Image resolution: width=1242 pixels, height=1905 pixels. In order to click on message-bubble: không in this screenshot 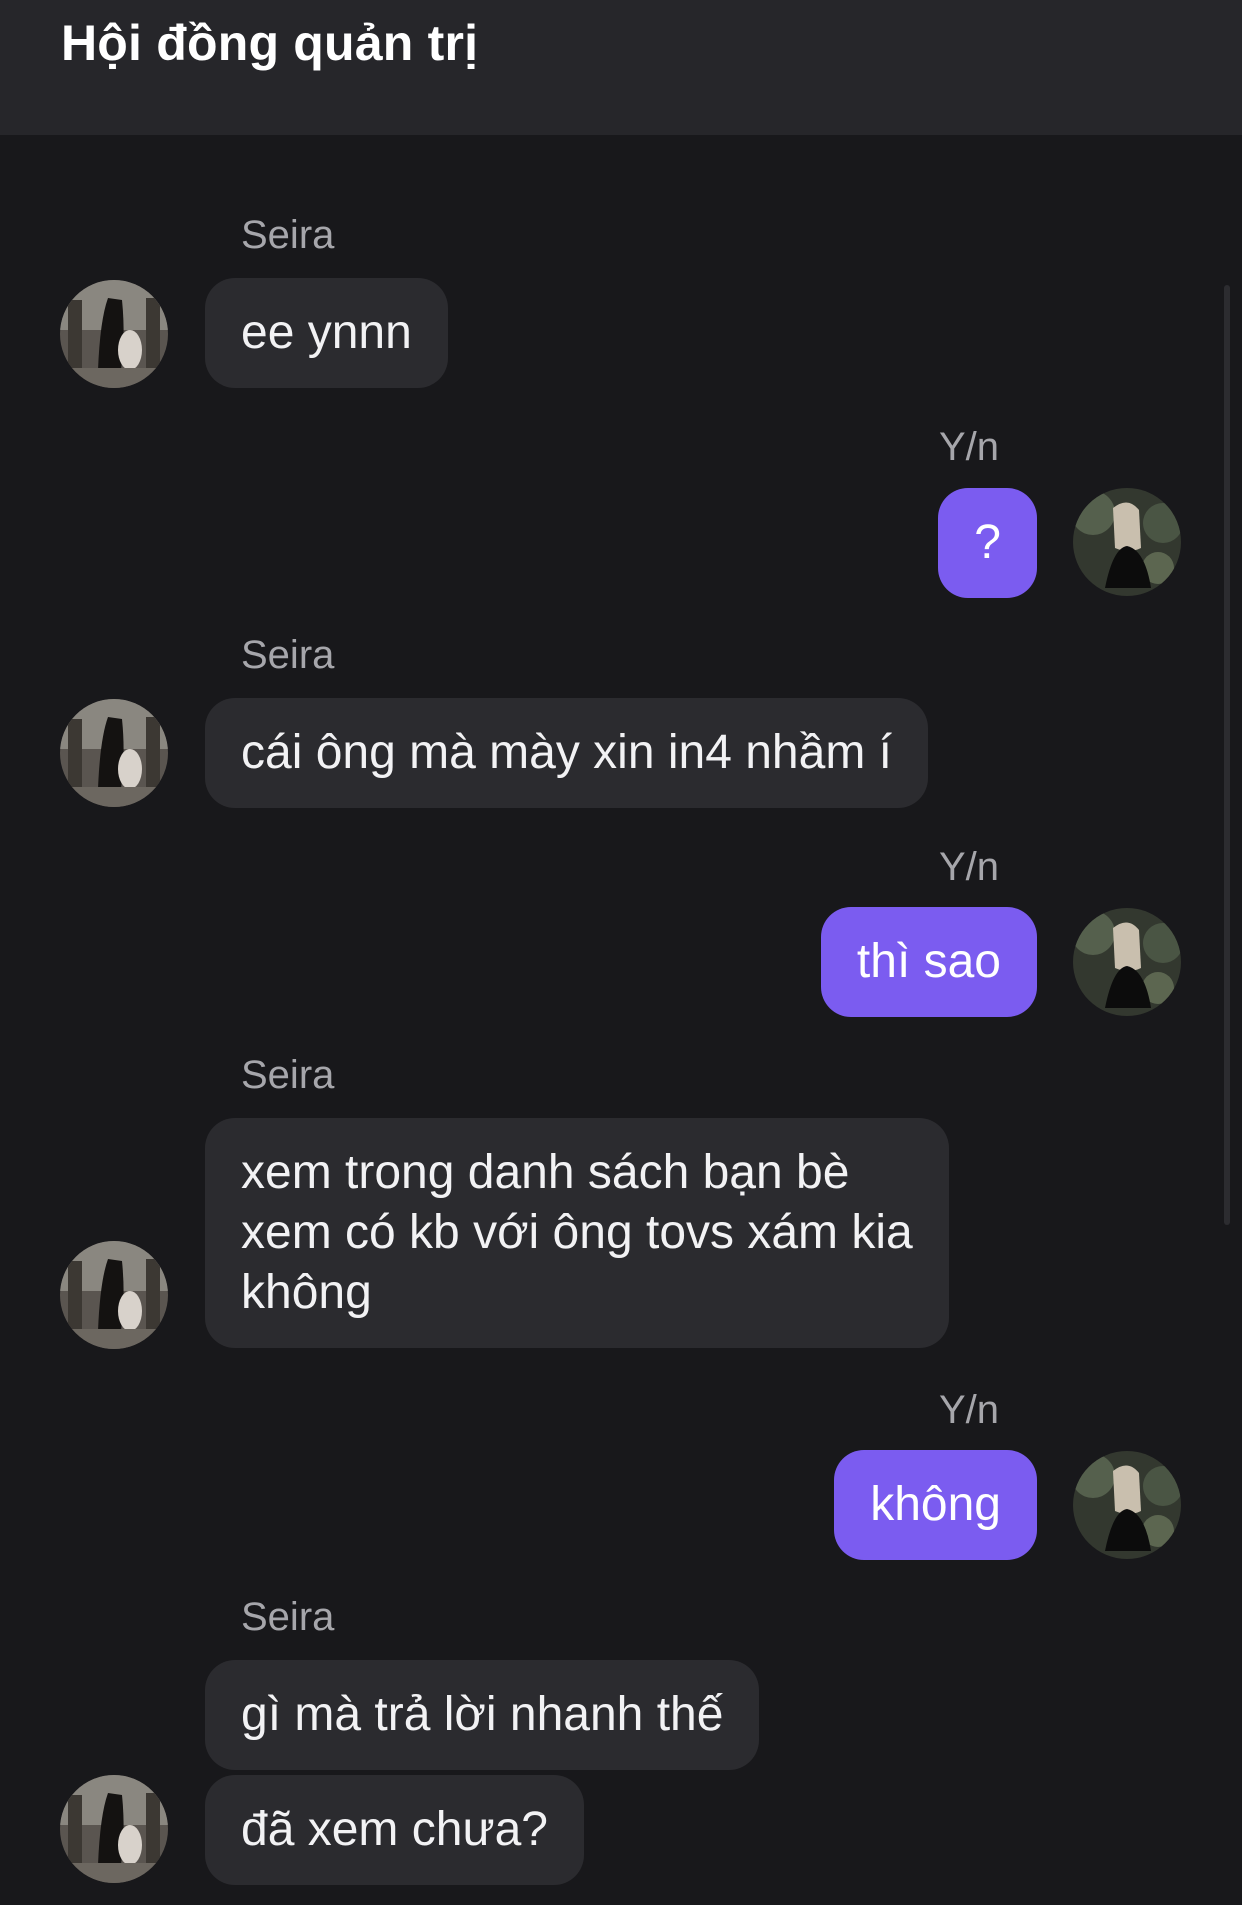, I will do `click(935, 1505)`.